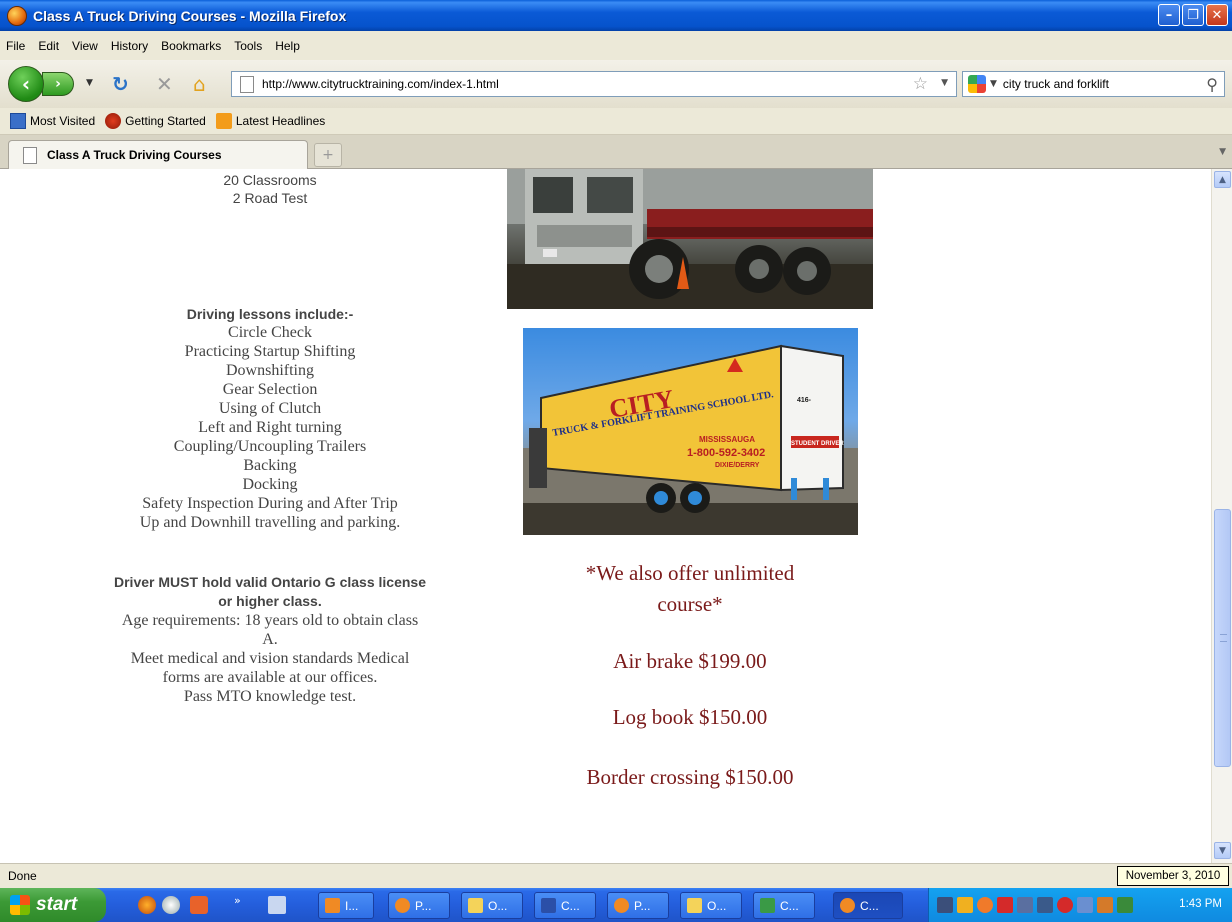 This screenshot has width=1232, height=922. I want to click on bookmark-latest-headlines: Latest Headlines, so click(270, 121).